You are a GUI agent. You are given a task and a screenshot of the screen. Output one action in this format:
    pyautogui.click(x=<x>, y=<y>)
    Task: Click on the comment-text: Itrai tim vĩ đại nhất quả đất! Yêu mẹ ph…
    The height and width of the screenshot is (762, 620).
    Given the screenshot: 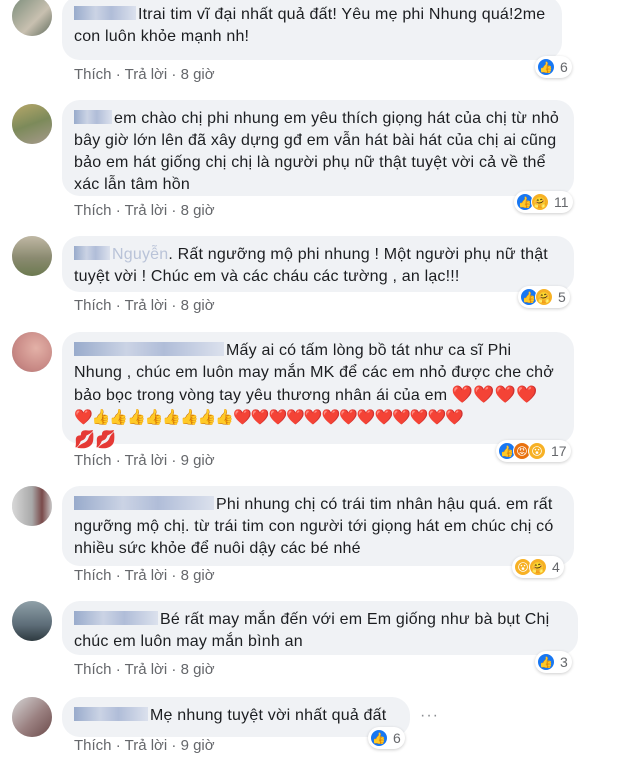 What is the action you would take?
    pyautogui.click(x=310, y=25)
    